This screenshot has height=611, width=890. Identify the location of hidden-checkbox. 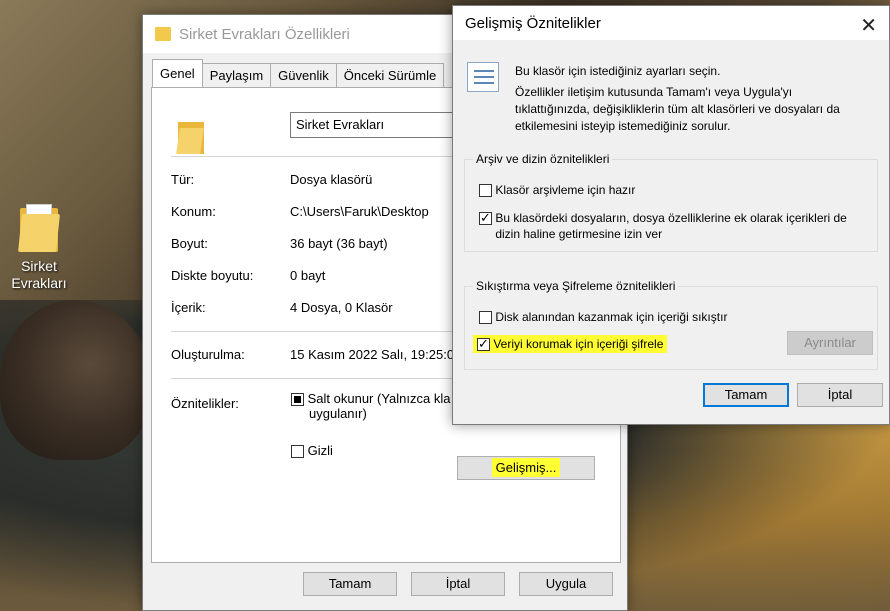
(297, 452).